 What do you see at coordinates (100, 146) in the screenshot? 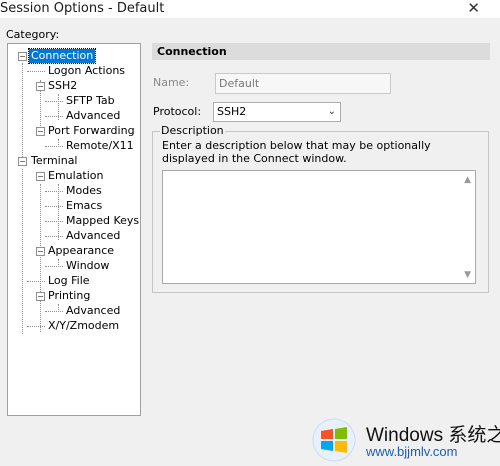
I see `tree-item-remote-x11: Remote/X11` at bounding box center [100, 146].